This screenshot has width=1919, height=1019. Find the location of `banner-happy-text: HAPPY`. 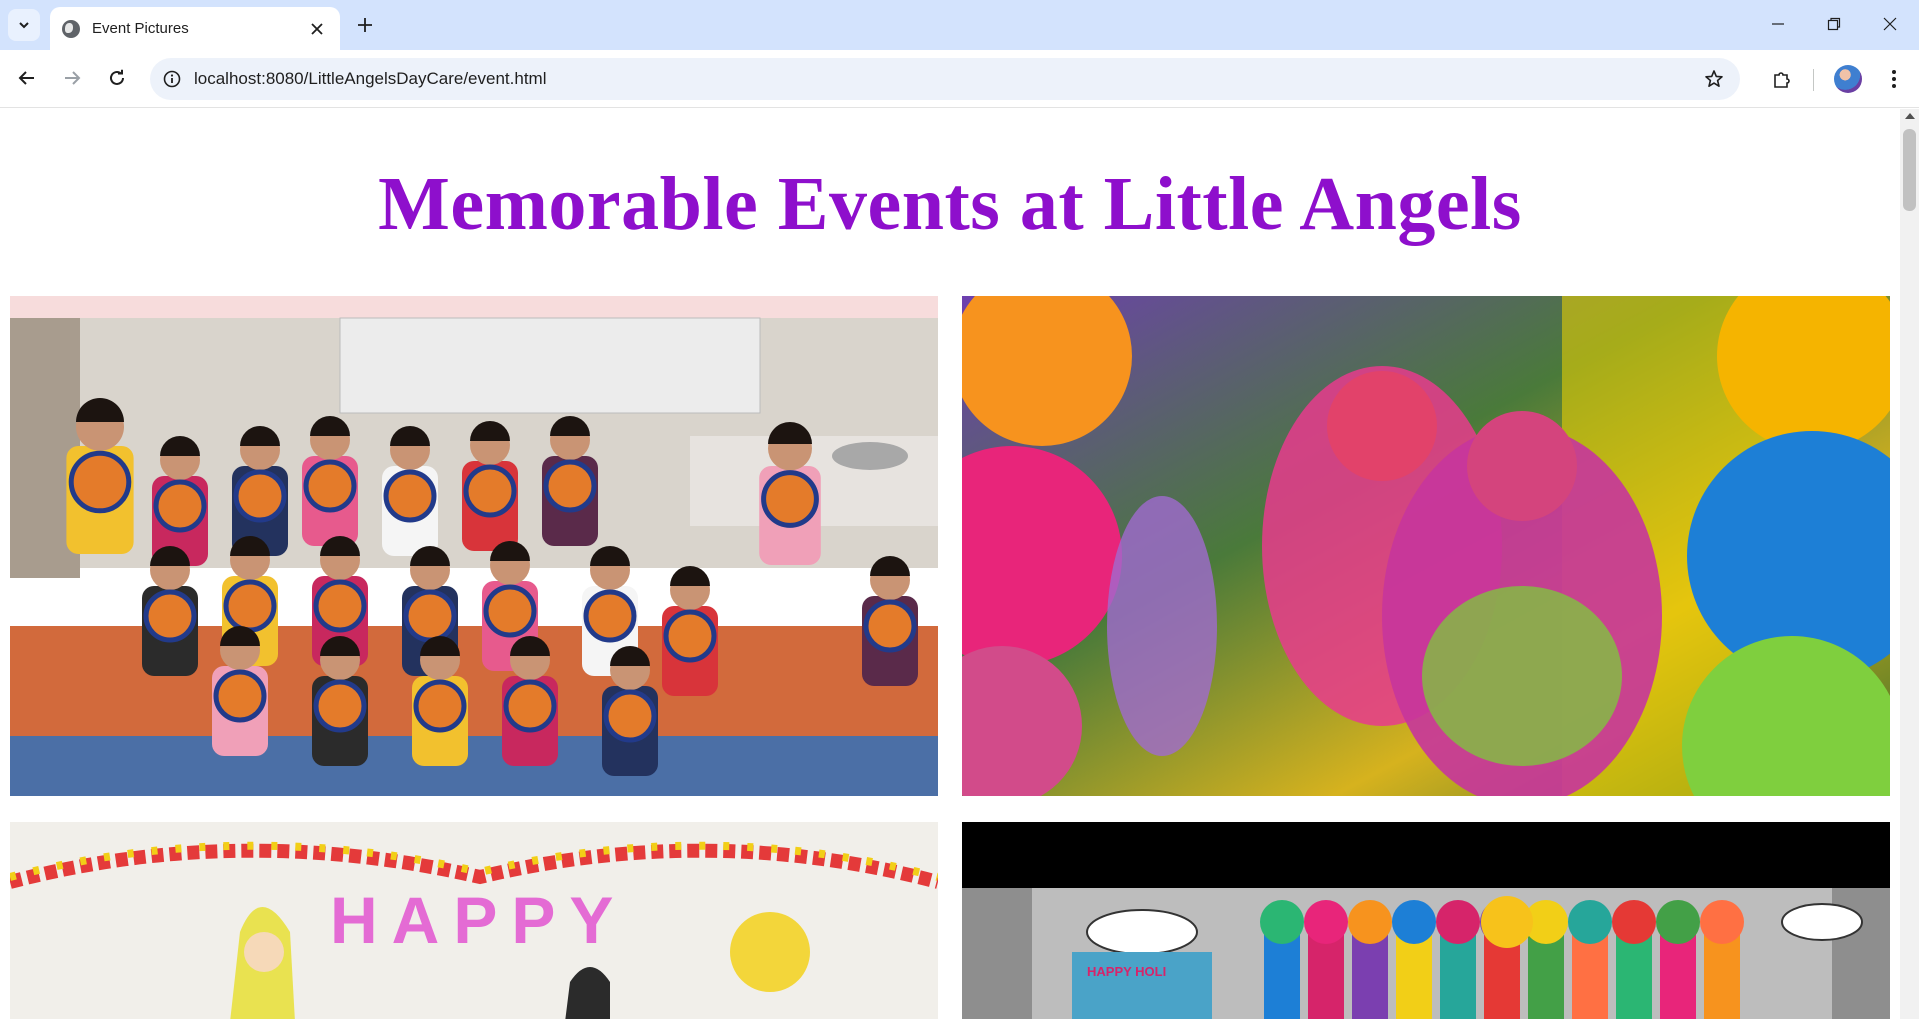

banner-happy-text: HAPPY is located at coordinates (479, 920).